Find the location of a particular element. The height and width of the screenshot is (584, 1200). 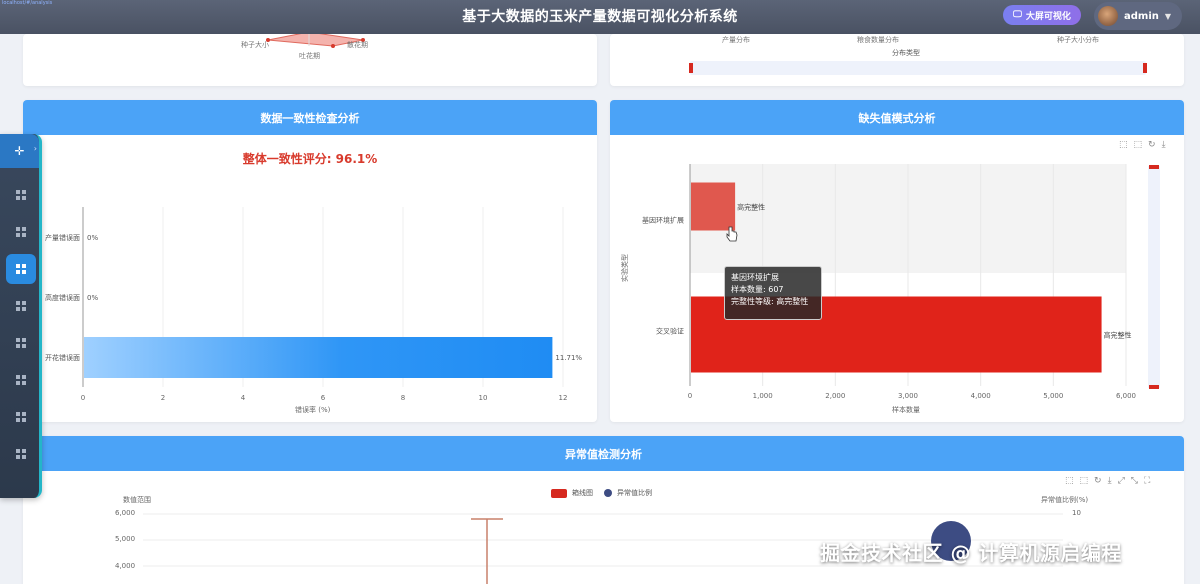

y-category-label: 基因环境扩展 is located at coordinates (663, 220).